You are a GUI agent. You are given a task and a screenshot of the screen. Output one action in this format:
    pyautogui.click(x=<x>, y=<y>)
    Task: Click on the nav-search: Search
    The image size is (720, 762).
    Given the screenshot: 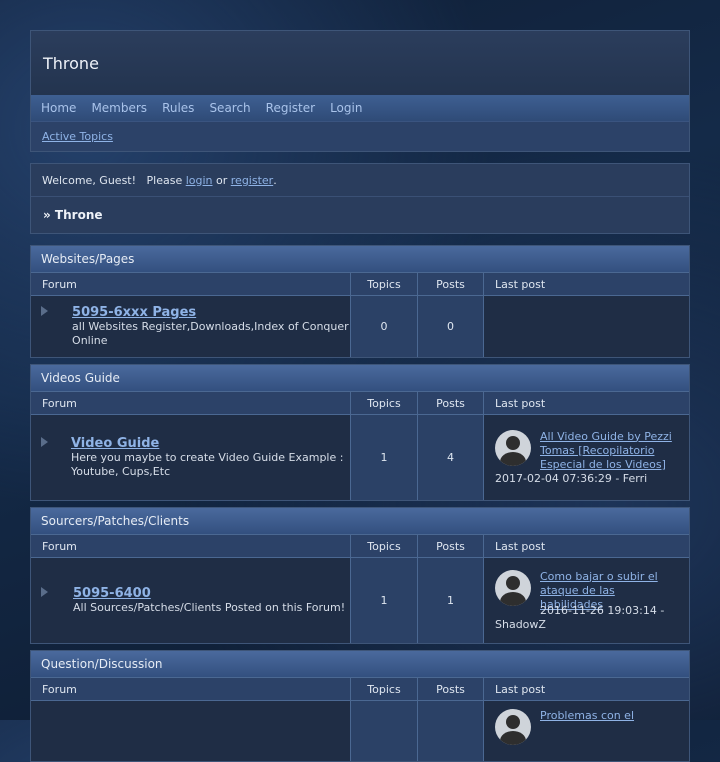 What is the action you would take?
    pyautogui.click(x=229, y=108)
    